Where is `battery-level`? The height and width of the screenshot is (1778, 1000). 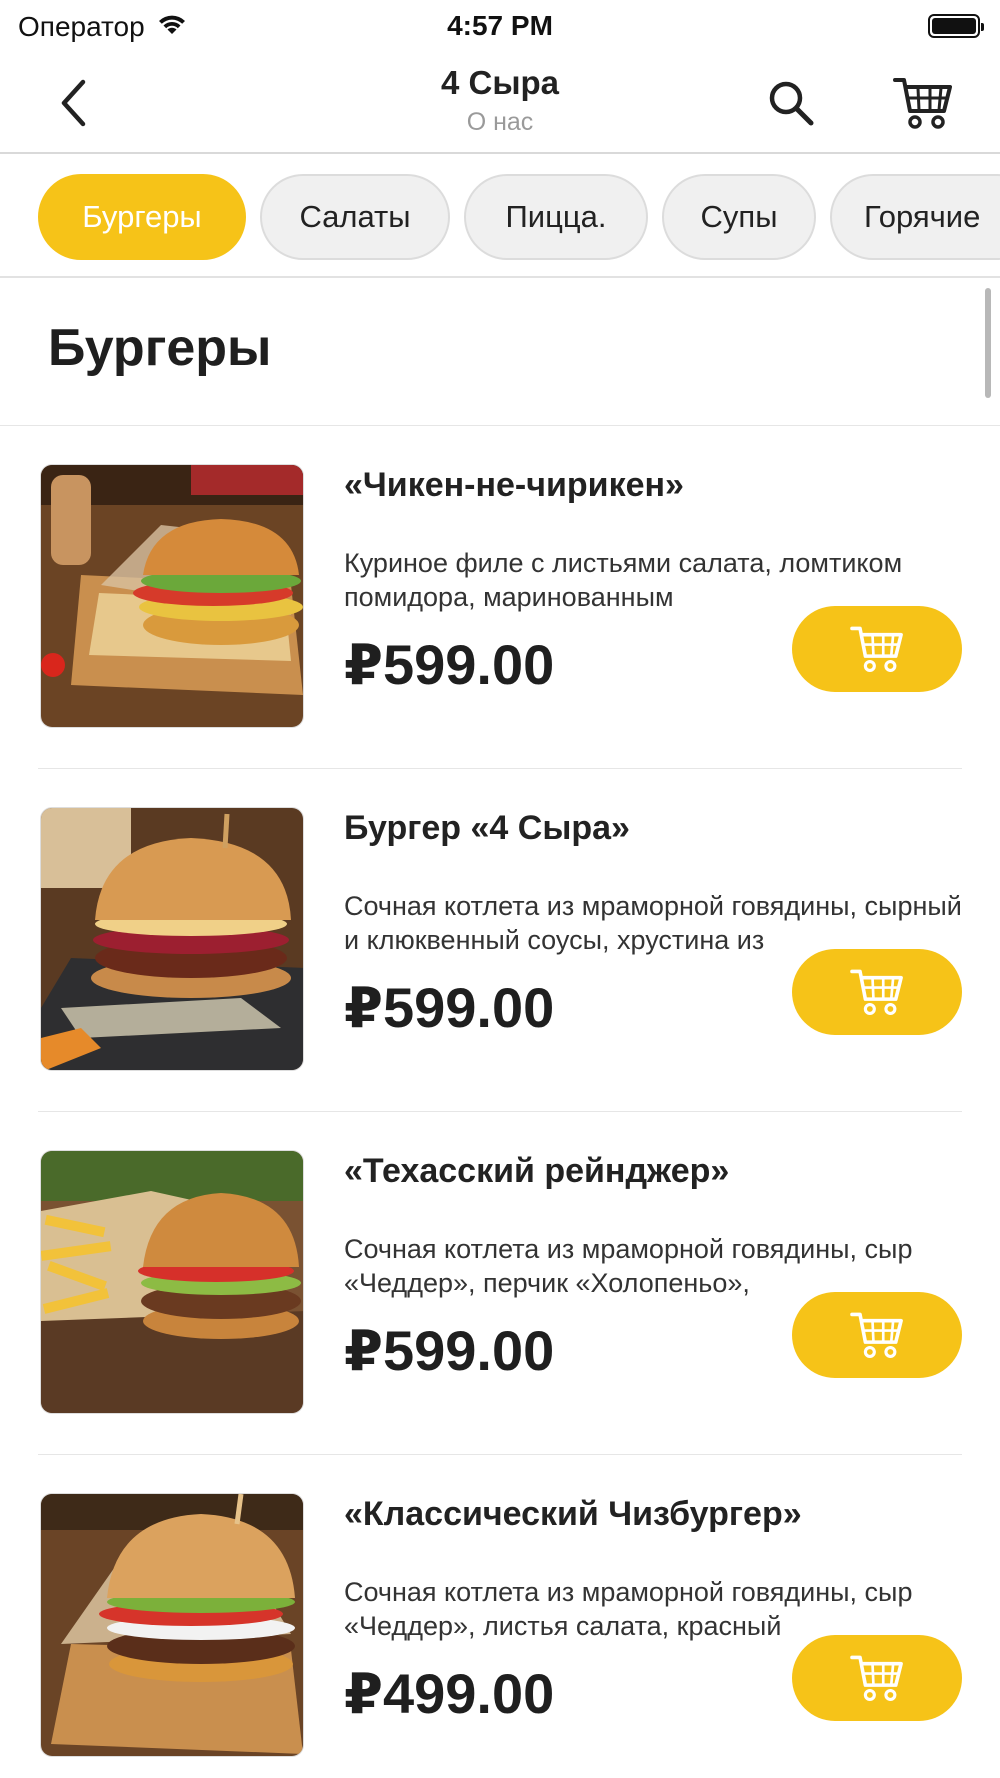
battery-level is located at coordinates (954, 26).